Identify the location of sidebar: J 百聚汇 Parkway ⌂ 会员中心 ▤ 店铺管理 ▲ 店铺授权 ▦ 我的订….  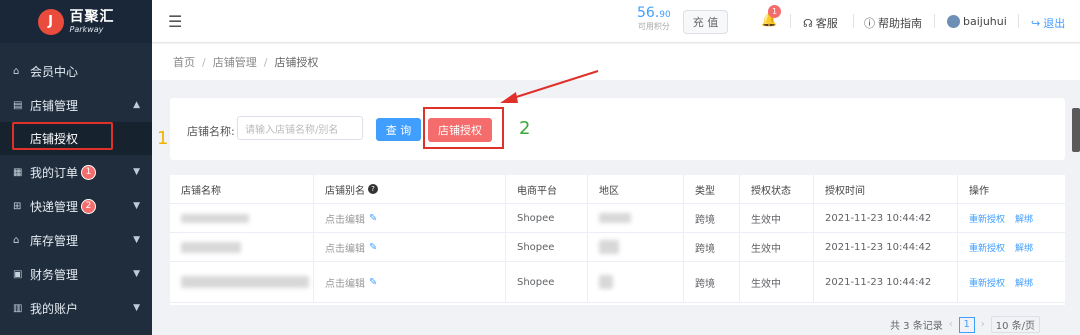
(76, 167).